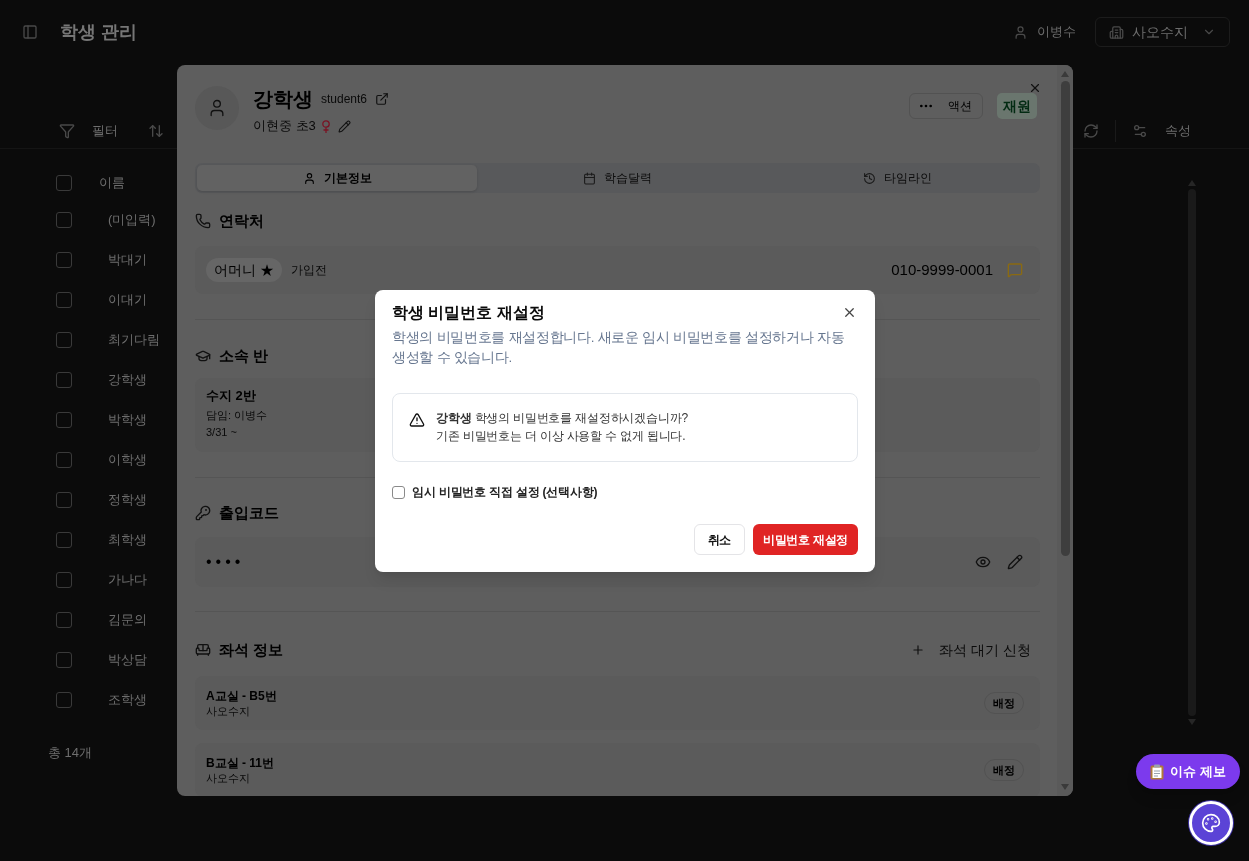 Image resolution: width=1249 pixels, height=861 pixels. I want to click on show-code-button, so click(983, 562).